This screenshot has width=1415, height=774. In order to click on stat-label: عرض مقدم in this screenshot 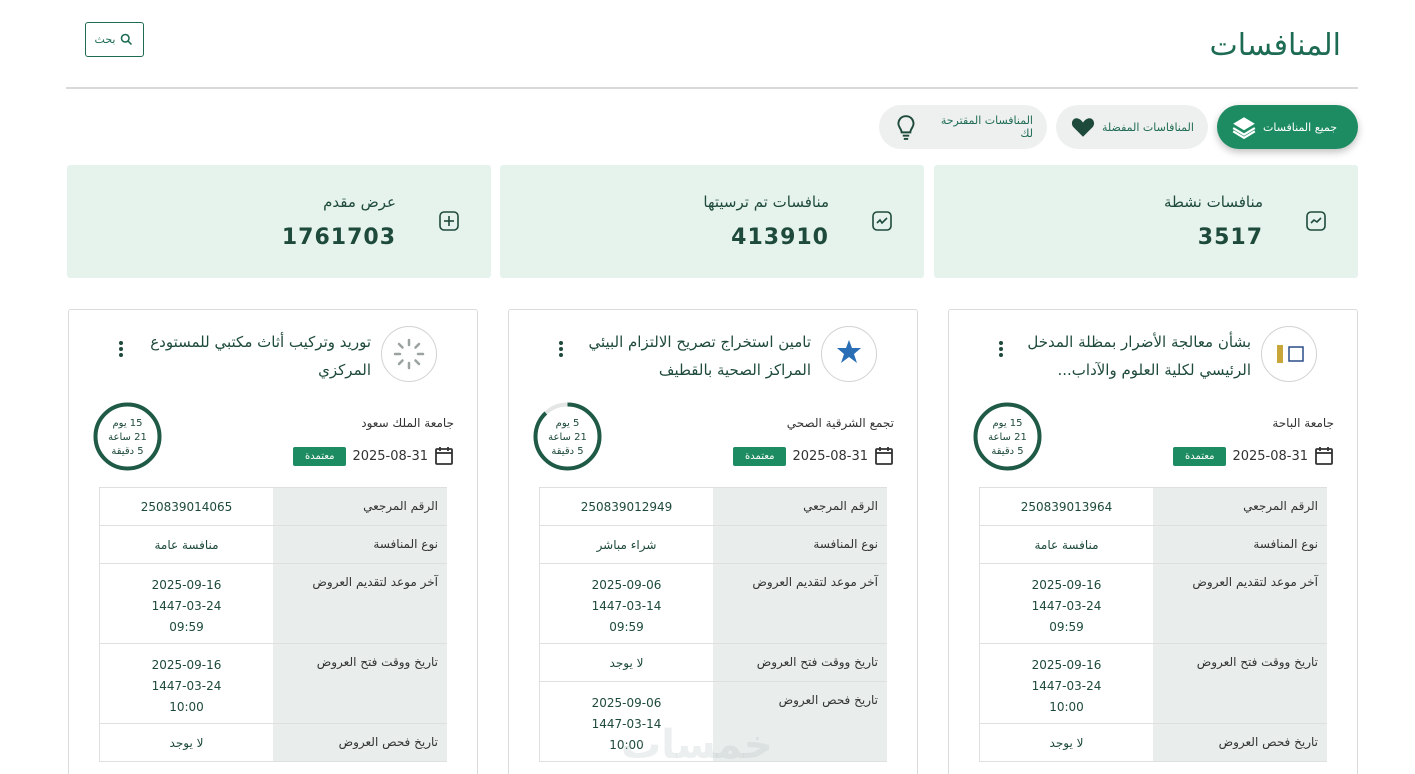, I will do `click(359, 202)`.